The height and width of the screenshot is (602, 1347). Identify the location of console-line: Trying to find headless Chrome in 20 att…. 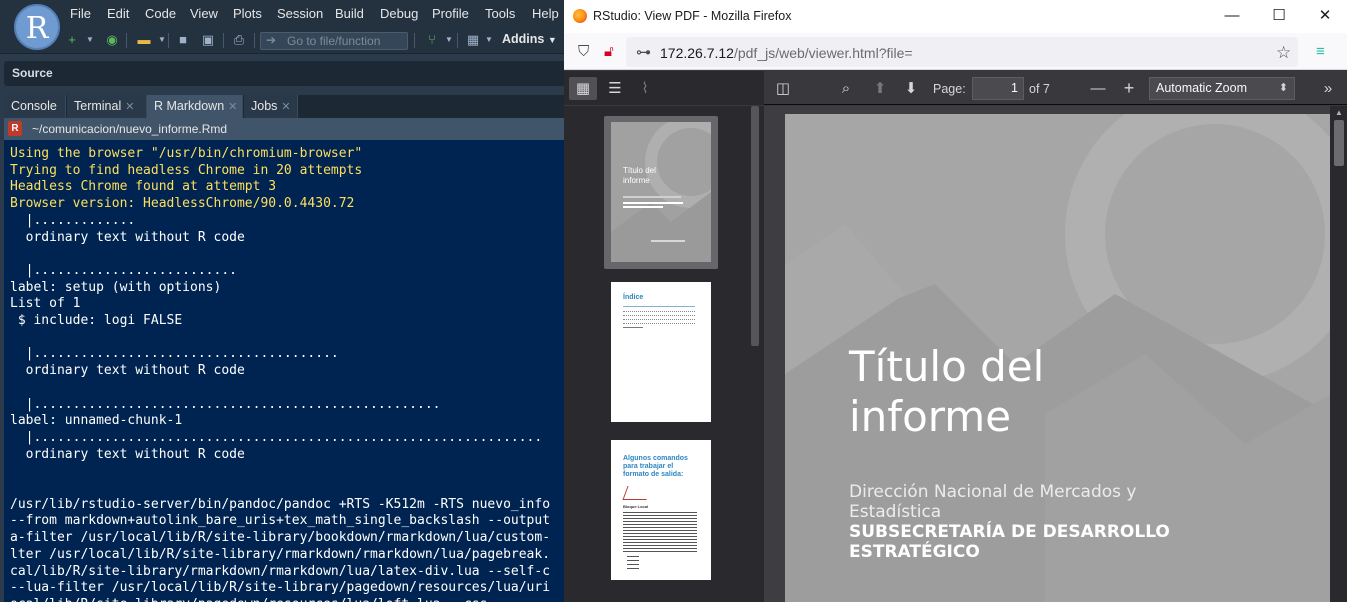
(186, 170).